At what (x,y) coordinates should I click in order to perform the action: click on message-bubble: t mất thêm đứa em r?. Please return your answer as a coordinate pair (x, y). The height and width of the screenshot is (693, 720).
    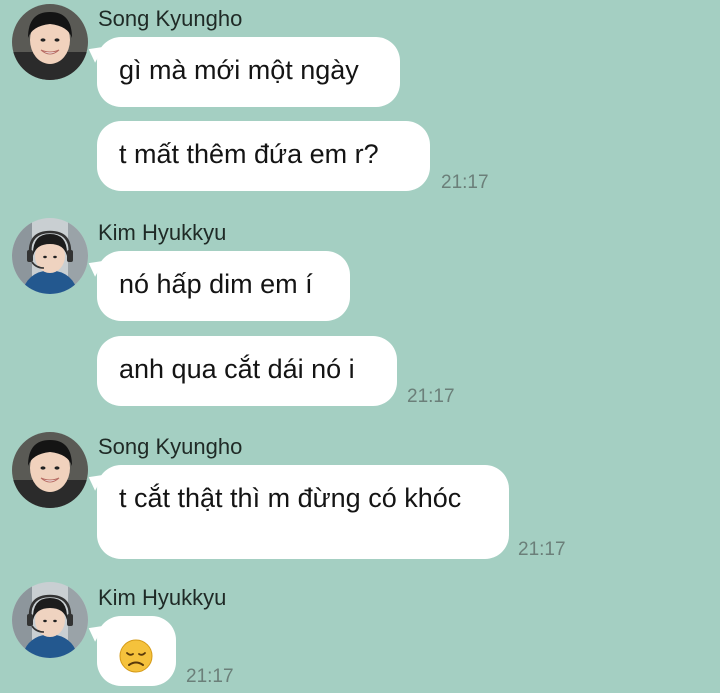
    Looking at the image, I should click on (263, 156).